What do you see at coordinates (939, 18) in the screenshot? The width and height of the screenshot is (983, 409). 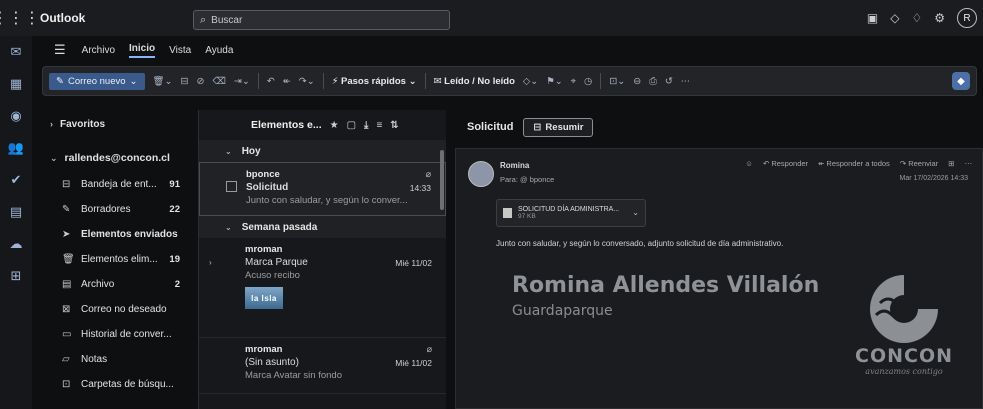 I see `settings-icon: ⚙` at bounding box center [939, 18].